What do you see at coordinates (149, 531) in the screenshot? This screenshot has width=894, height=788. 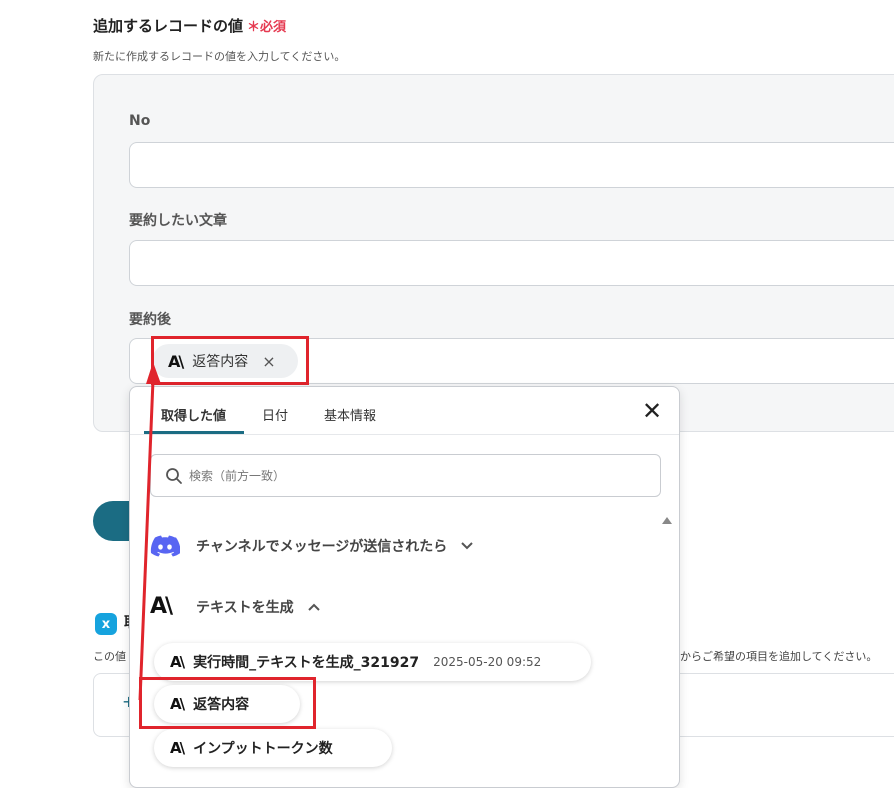 I see `annotation-arrow` at bounding box center [149, 531].